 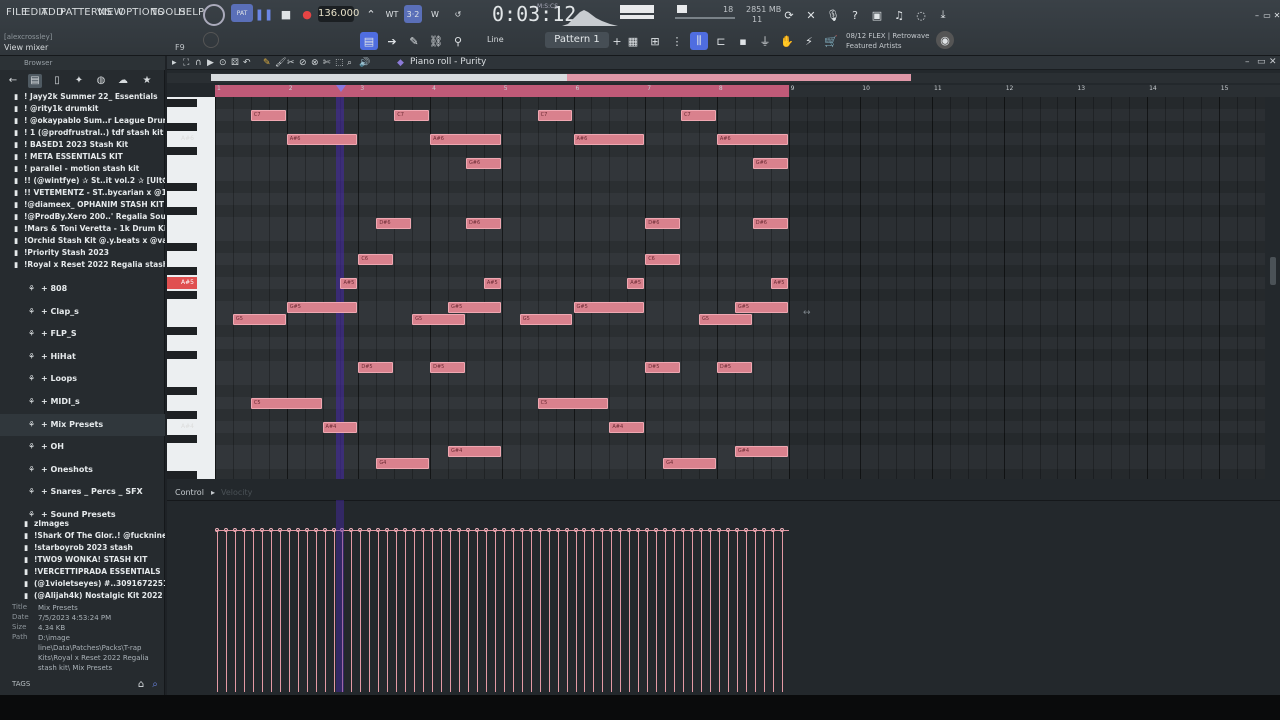 What do you see at coordinates (739, 77) in the screenshot?
I see `scroll-thumb` at bounding box center [739, 77].